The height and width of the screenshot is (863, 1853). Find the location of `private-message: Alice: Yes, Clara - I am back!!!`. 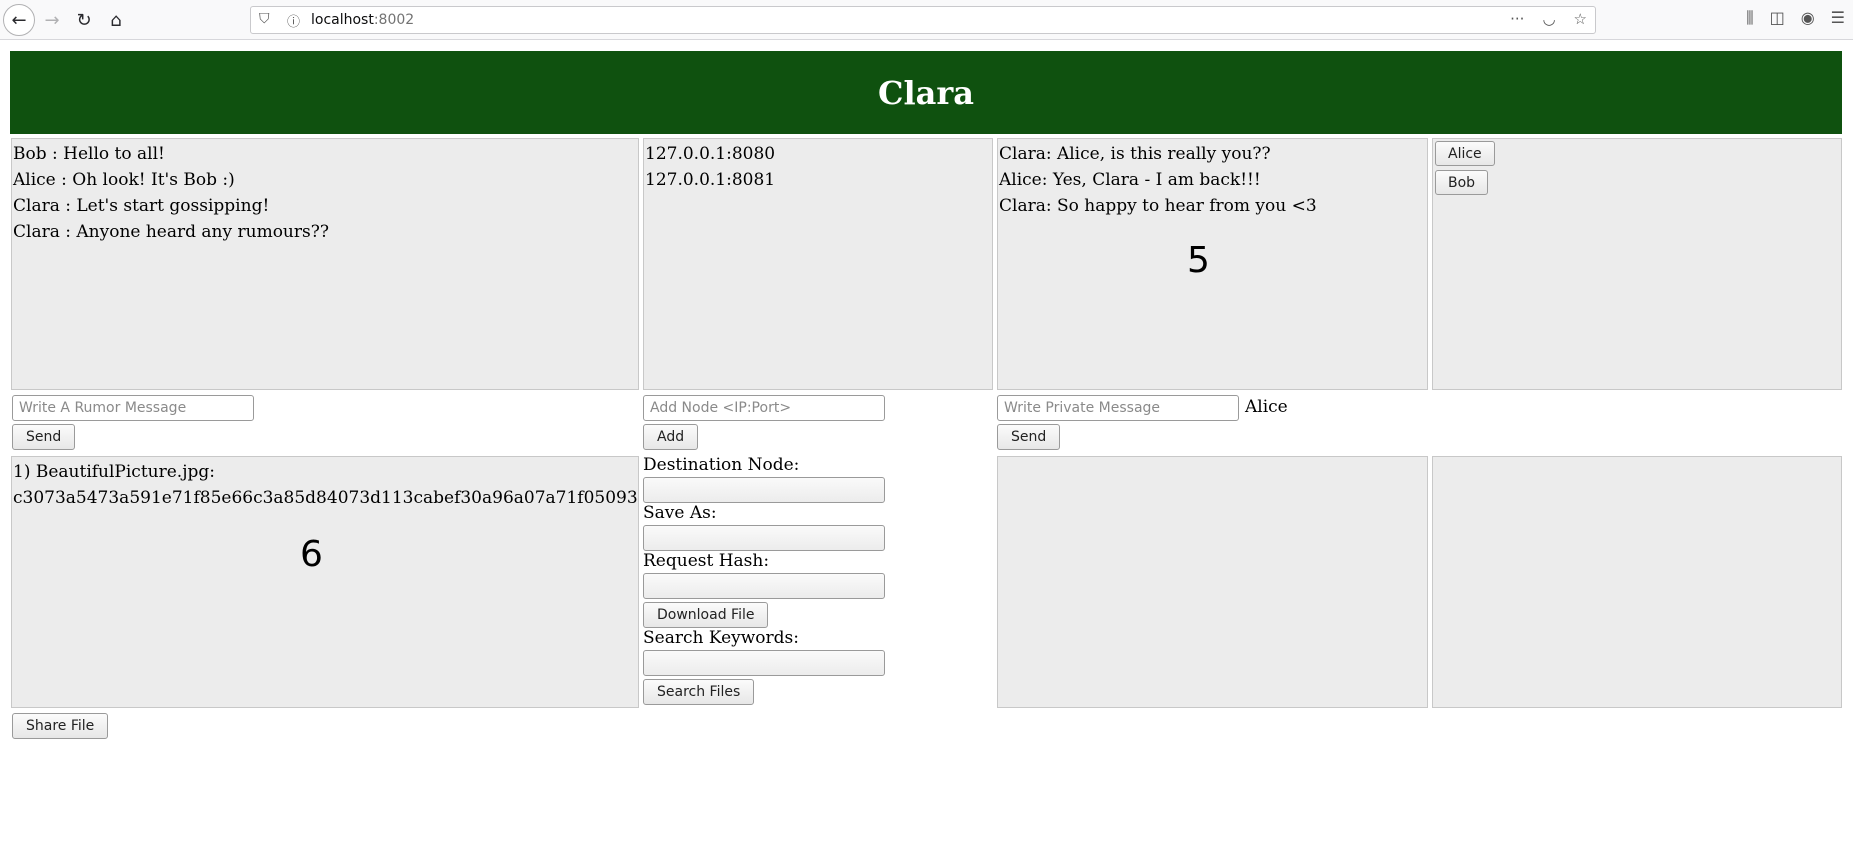

private-message: Alice: Yes, Clara - I am back!!! is located at coordinates (1130, 180).